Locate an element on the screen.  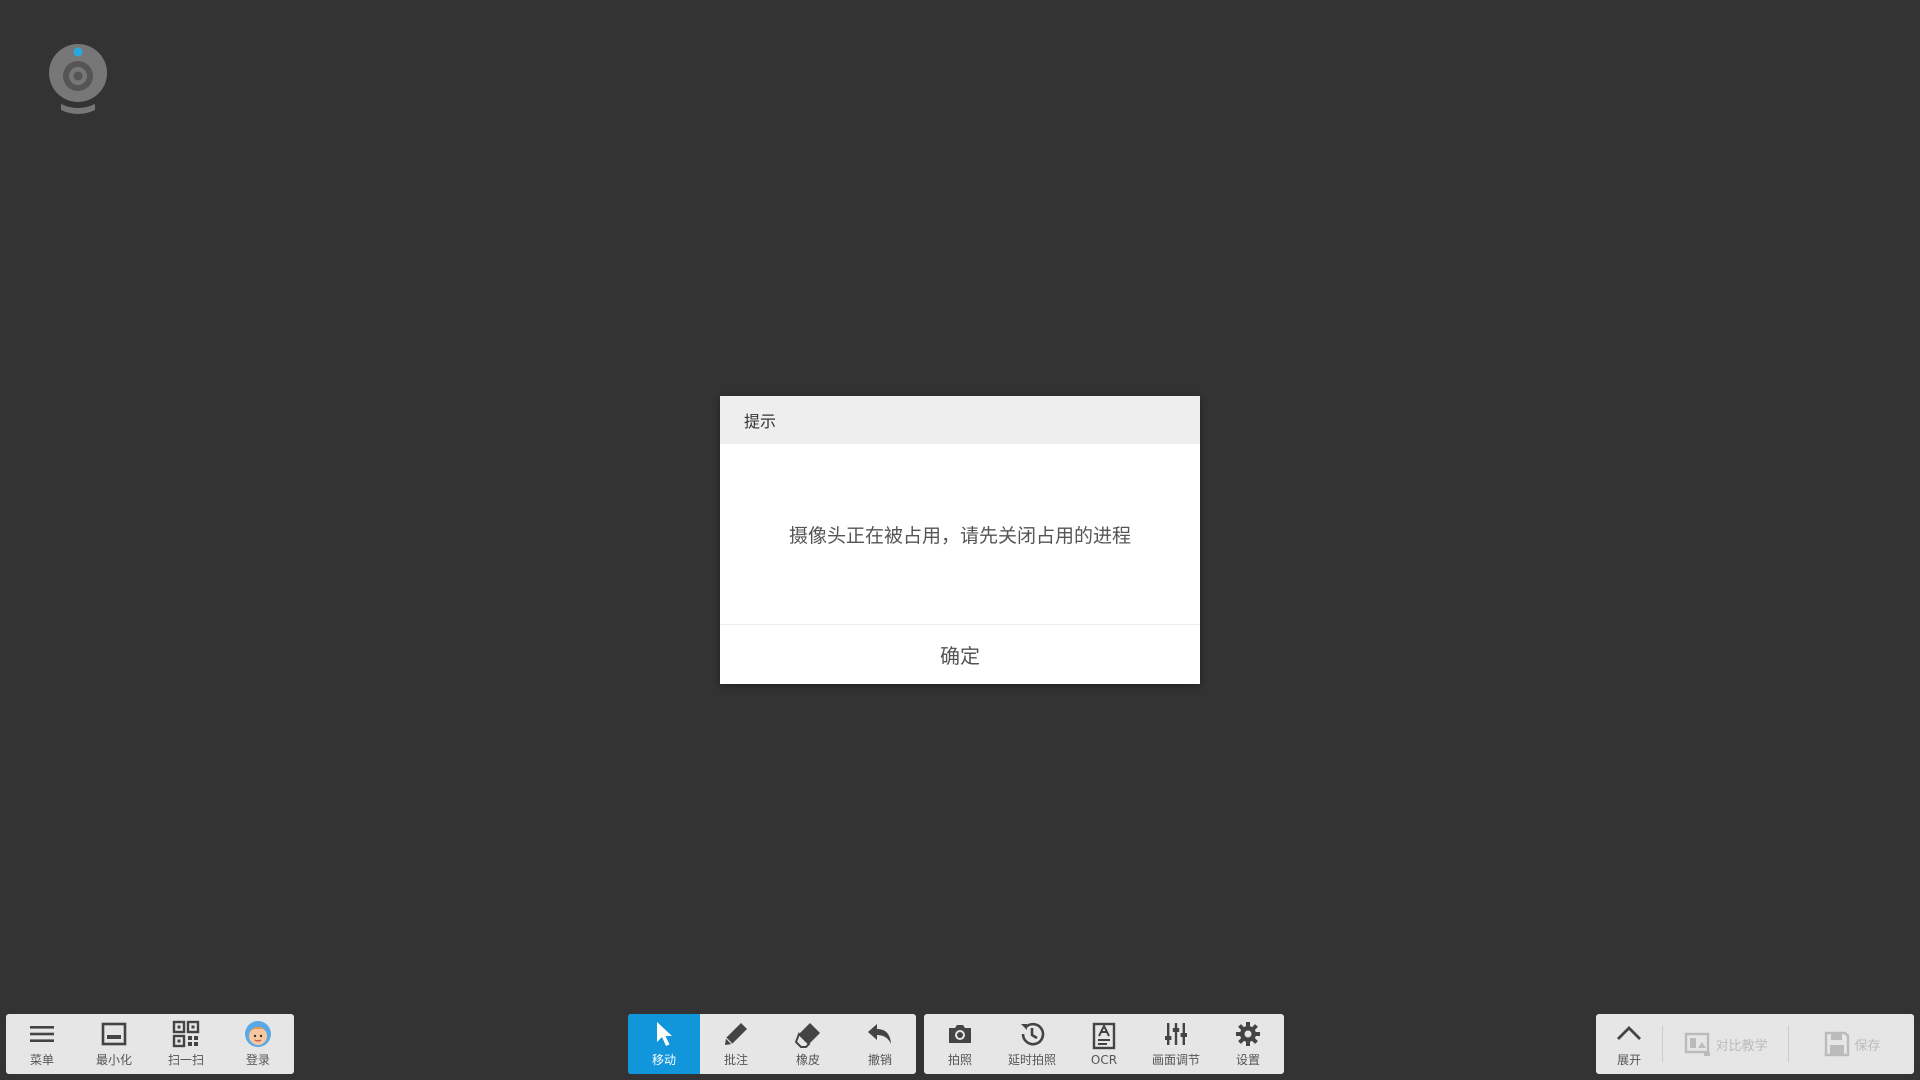
dialog-message: 摄像头正在被占用，请先关闭占用的进程 is located at coordinates (960, 534).